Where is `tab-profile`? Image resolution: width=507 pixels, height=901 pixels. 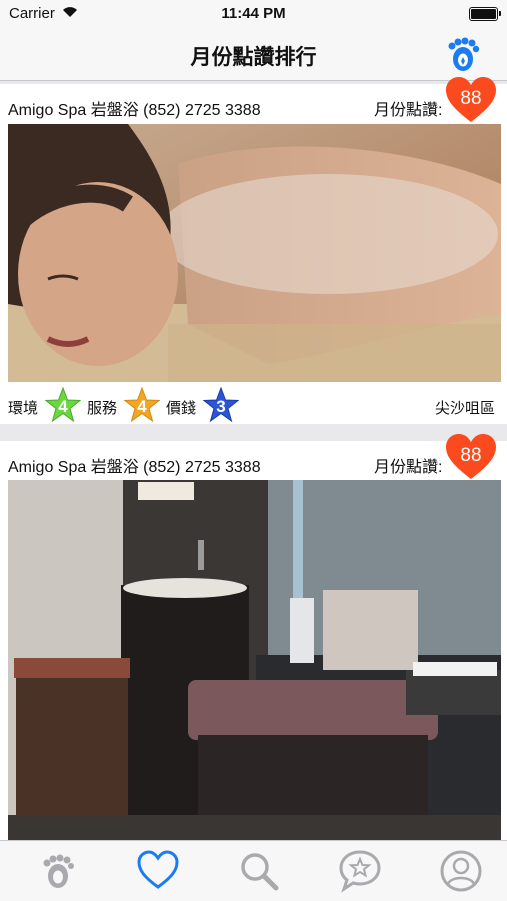 tab-profile is located at coordinates (461, 871).